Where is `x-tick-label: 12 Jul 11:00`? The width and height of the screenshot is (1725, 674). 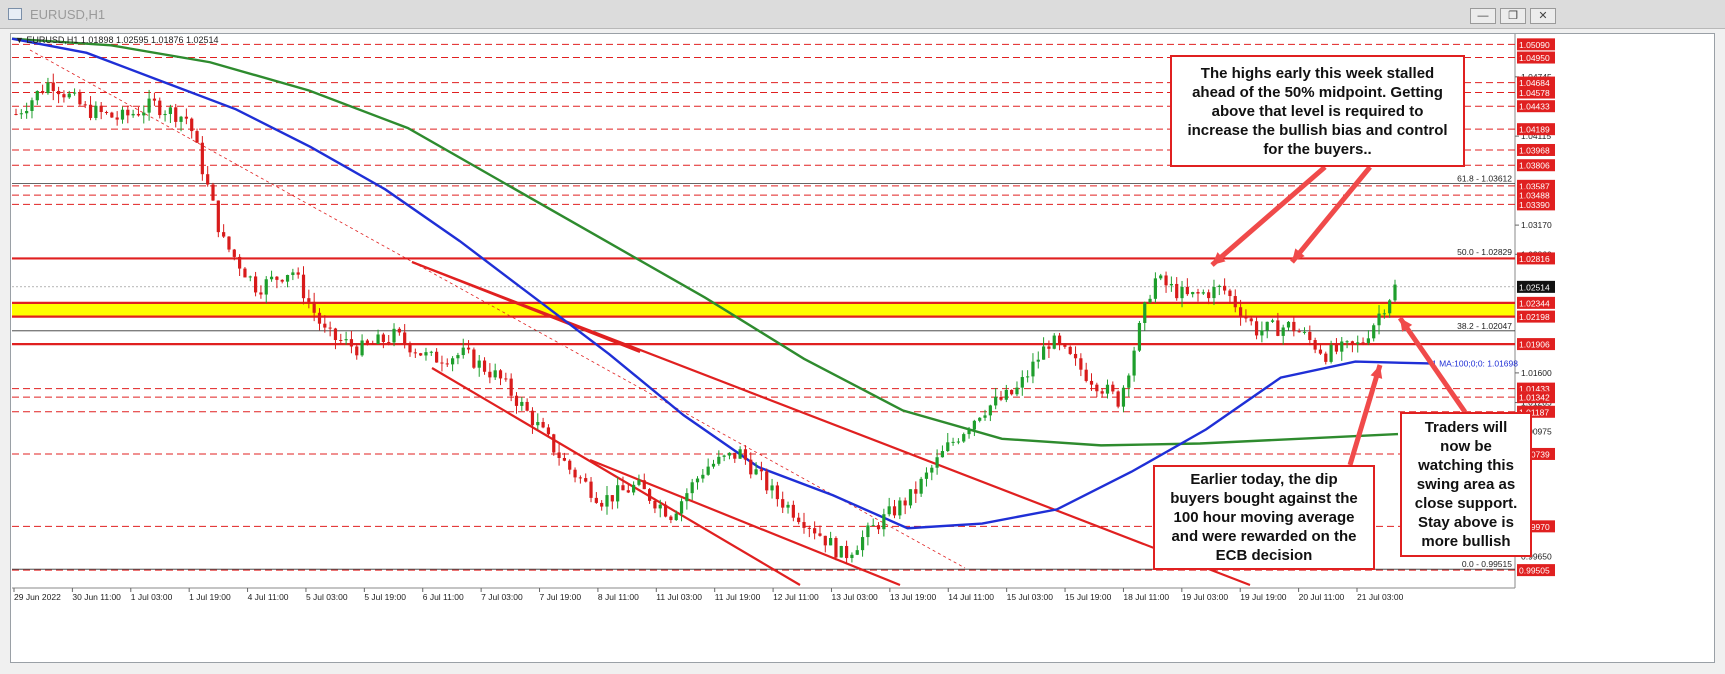 x-tick-label: 12 Jul 11:00 is located at coordinates (796, 597).